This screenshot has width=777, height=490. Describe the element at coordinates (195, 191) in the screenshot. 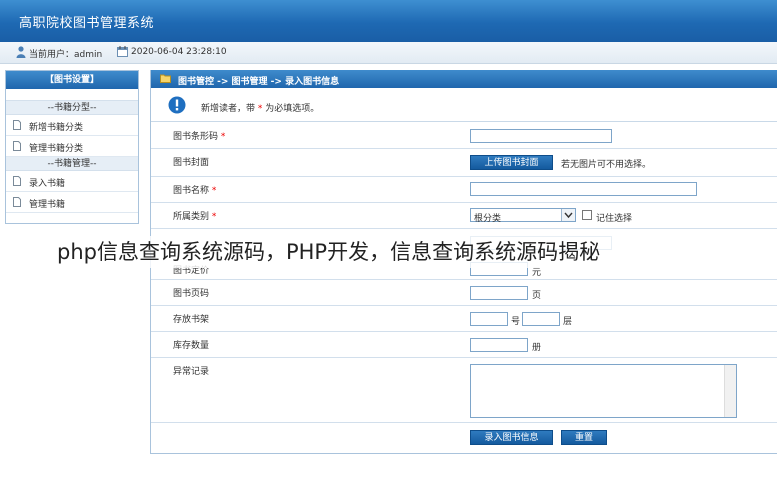

I see `name-label: 图书名称 *` at that location.